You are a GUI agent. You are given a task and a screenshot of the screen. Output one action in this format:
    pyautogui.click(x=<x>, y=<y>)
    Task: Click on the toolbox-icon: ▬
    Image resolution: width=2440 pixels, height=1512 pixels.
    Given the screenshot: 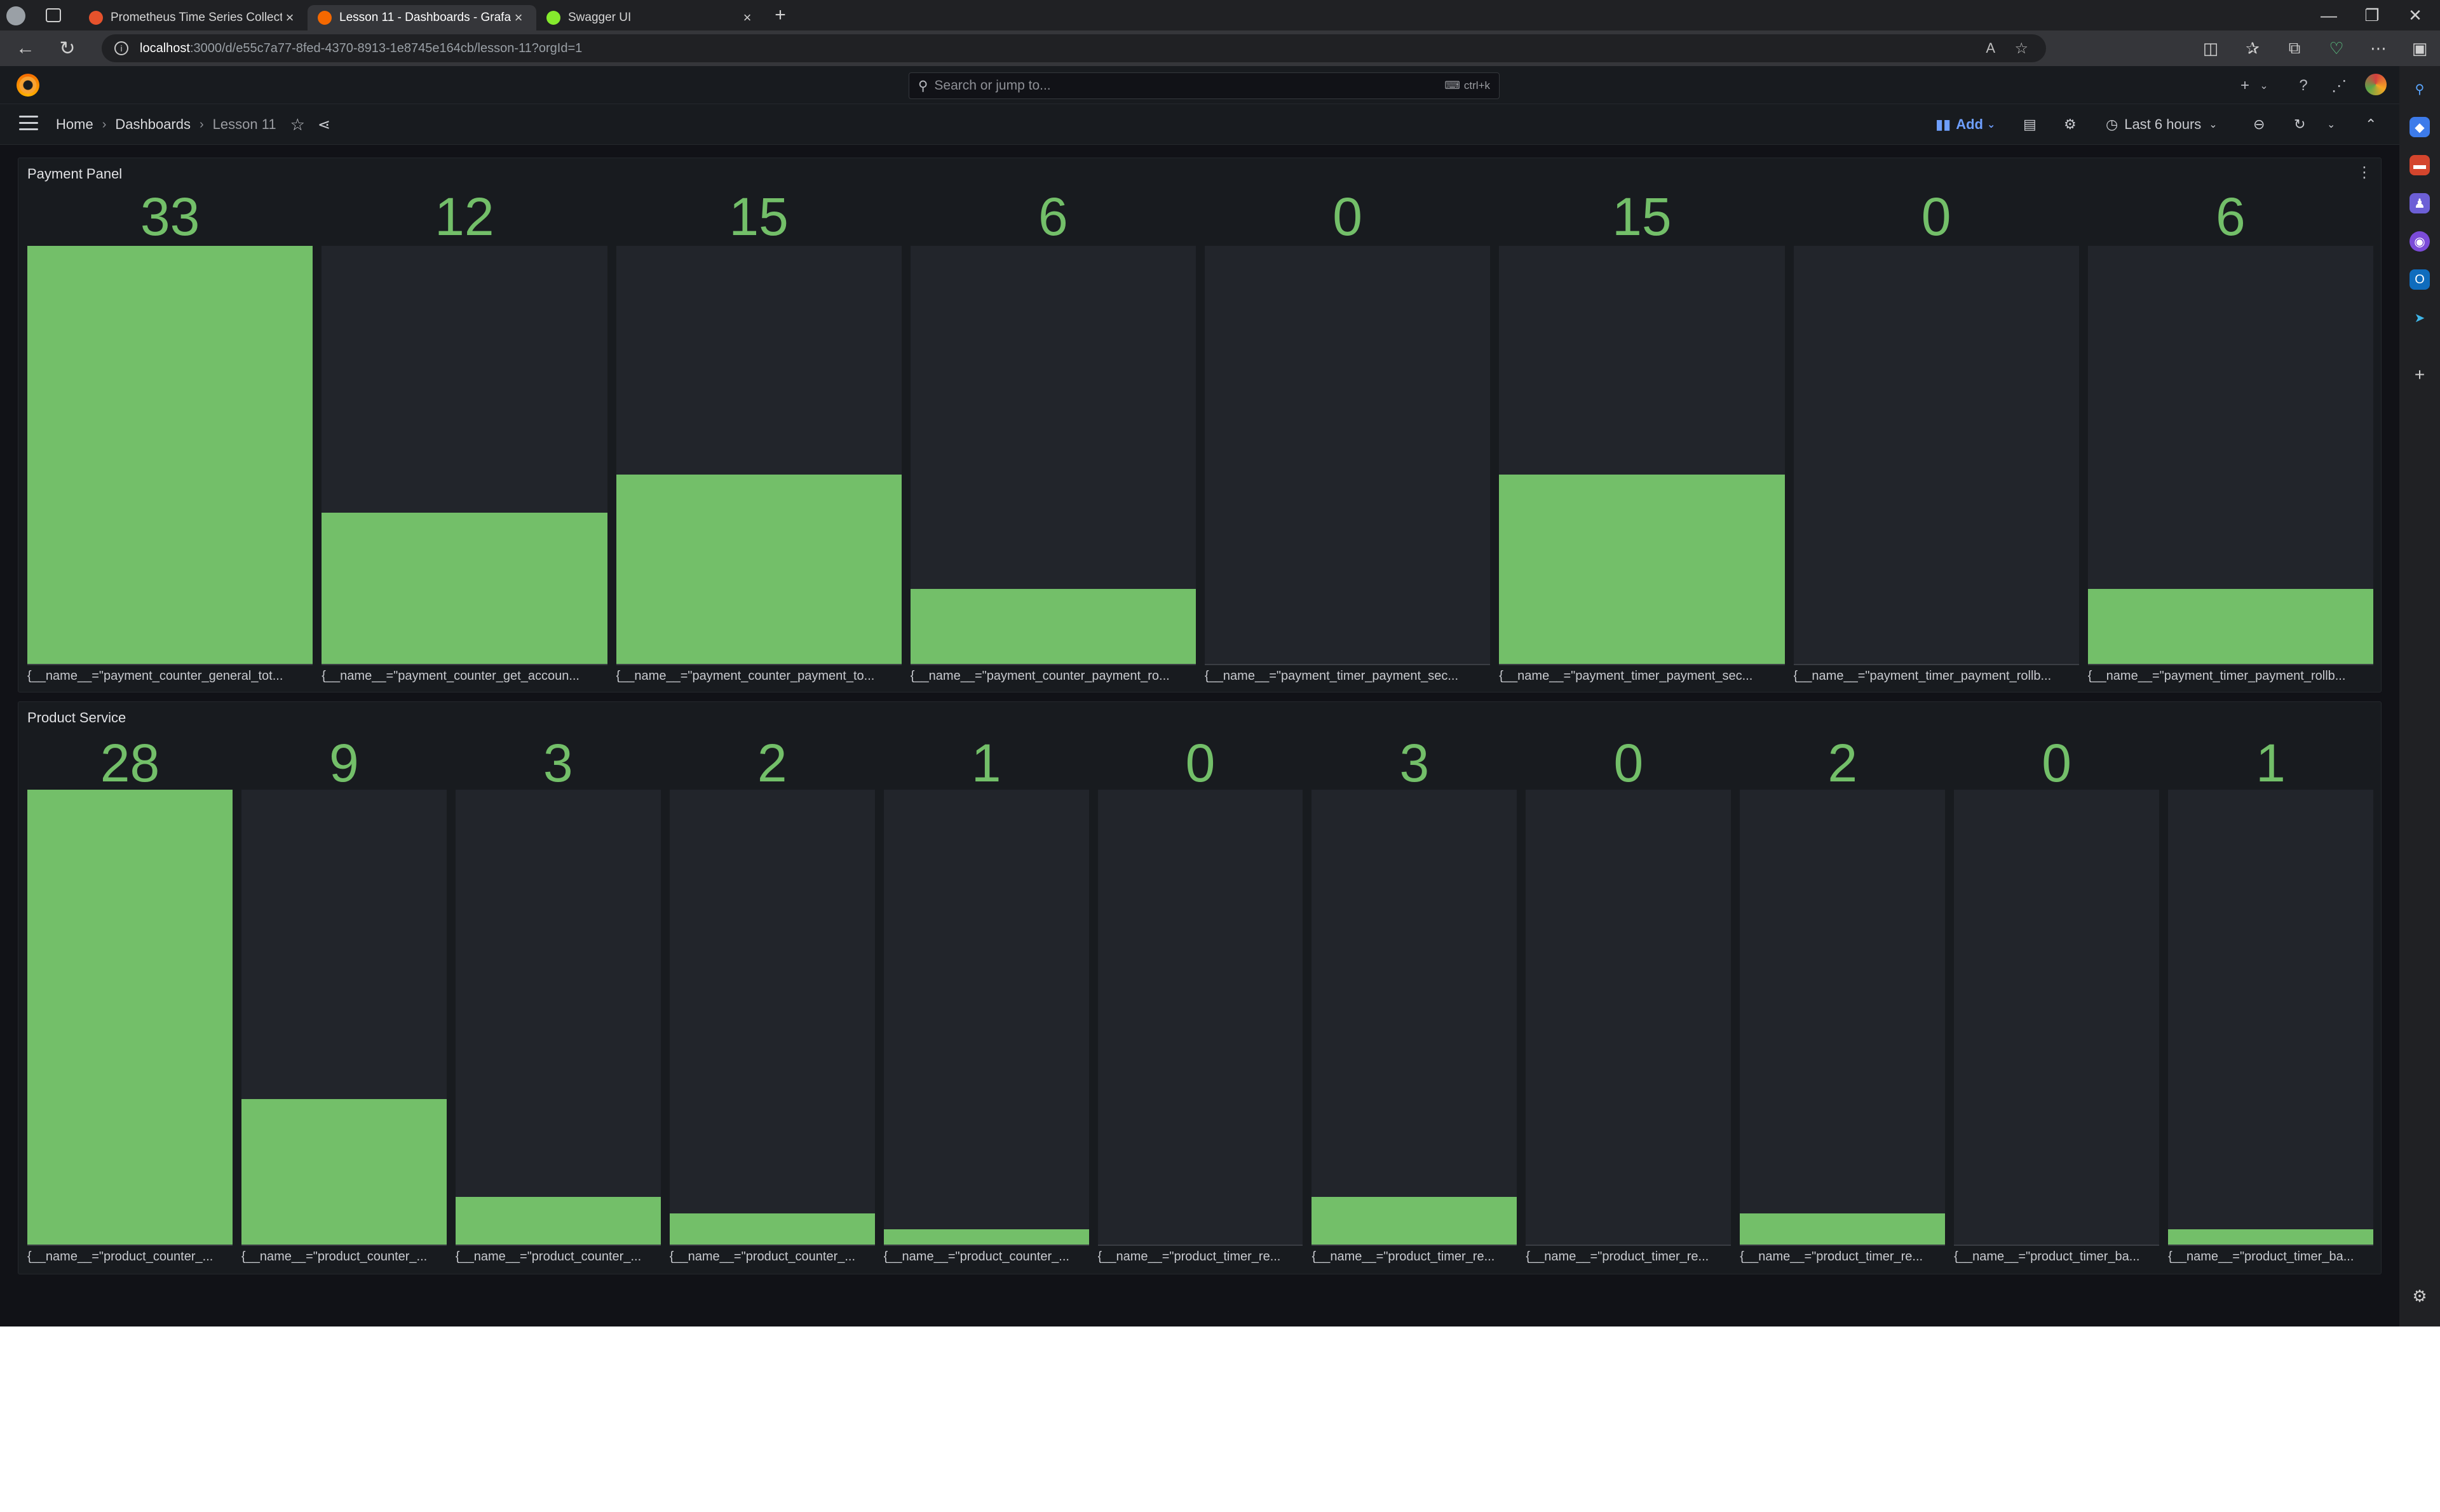 What is the action you would take?
    pyautogui.click(x=2420, y=165)
    